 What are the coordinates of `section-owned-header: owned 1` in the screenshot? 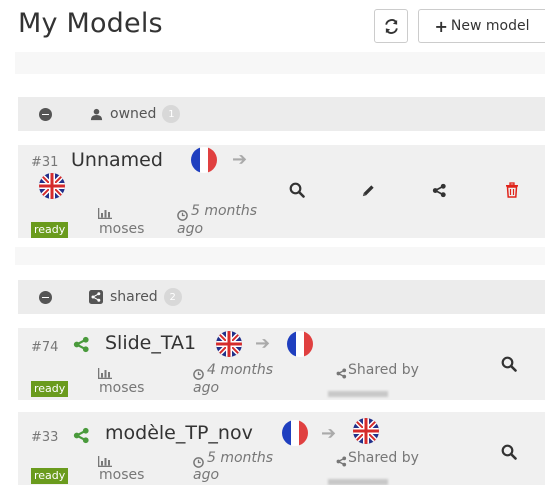 It's located at (281, 114).